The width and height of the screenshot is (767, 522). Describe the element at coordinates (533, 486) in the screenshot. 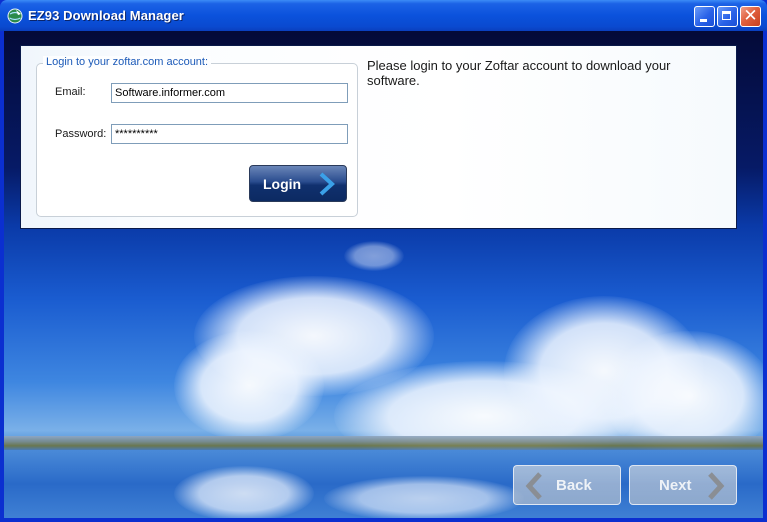

I see `chevron-left-icon` at that location.